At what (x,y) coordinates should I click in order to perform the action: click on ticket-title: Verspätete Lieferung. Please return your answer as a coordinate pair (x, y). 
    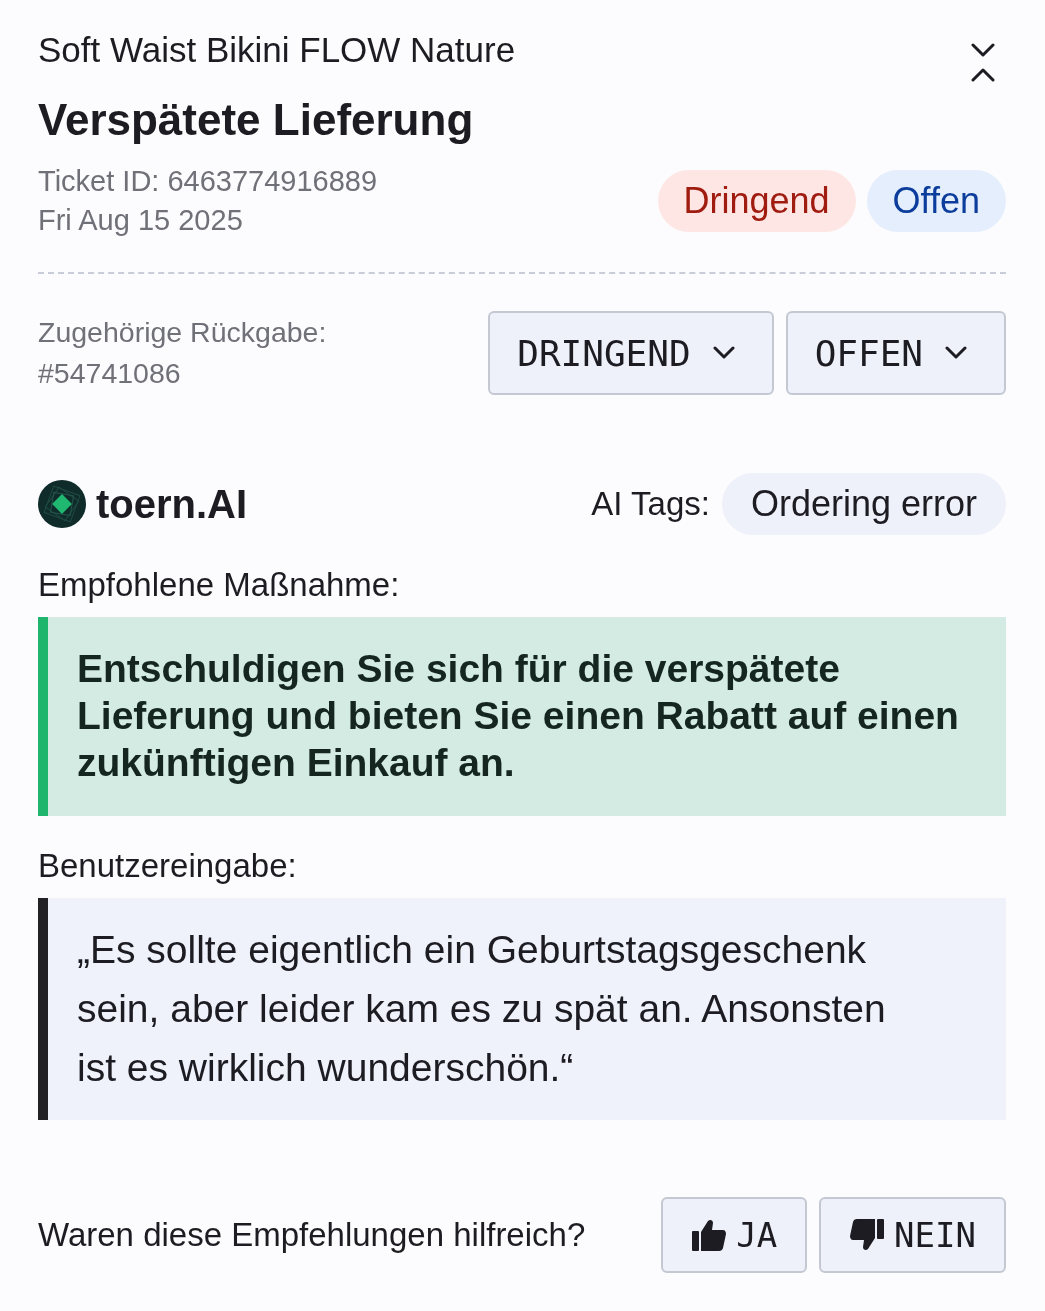
    Looking at the image, I should click on (256, 120).